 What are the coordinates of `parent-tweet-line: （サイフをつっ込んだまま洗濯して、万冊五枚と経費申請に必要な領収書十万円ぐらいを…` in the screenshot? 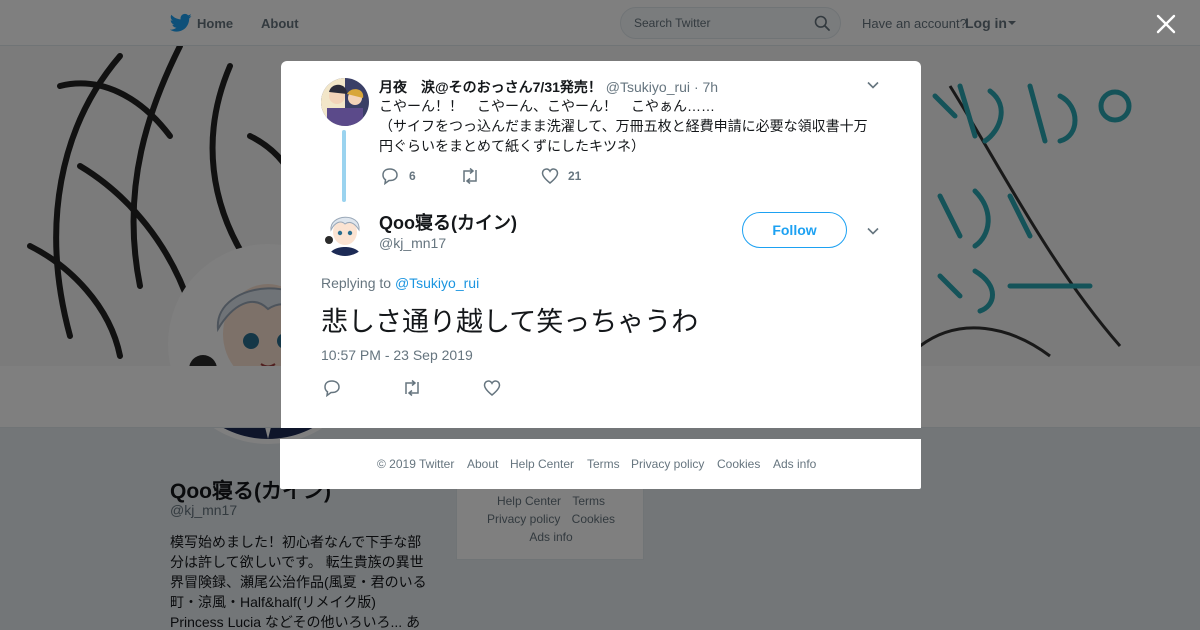 It's located at (623, 136).